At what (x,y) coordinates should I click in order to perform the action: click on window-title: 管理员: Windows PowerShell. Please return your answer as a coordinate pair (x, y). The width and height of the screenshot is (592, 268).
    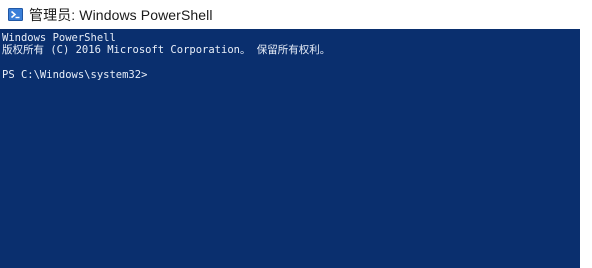
    Looking at the image, I should click on (121, 14).